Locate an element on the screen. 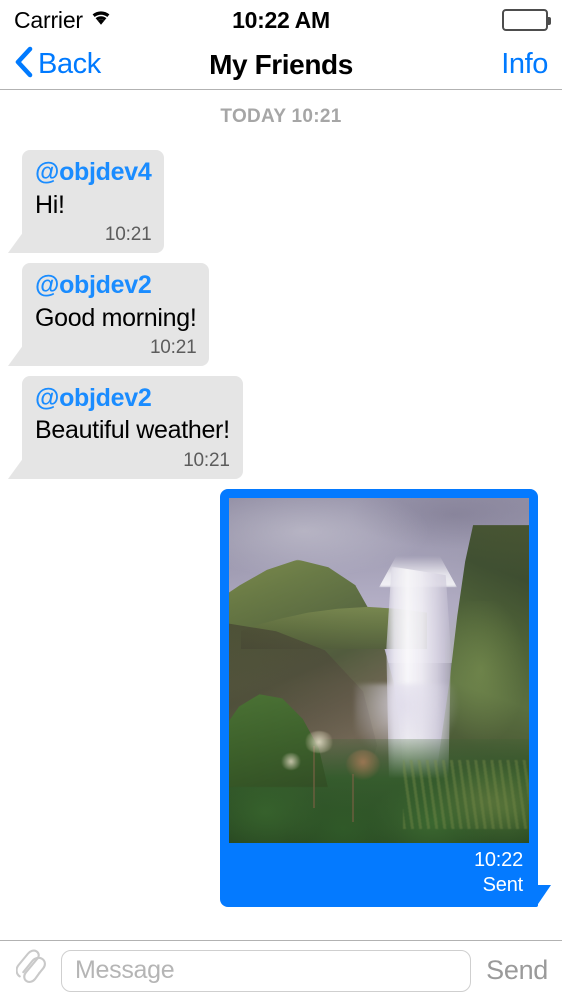  message-status: Sent is located at coordinates (503, 884).